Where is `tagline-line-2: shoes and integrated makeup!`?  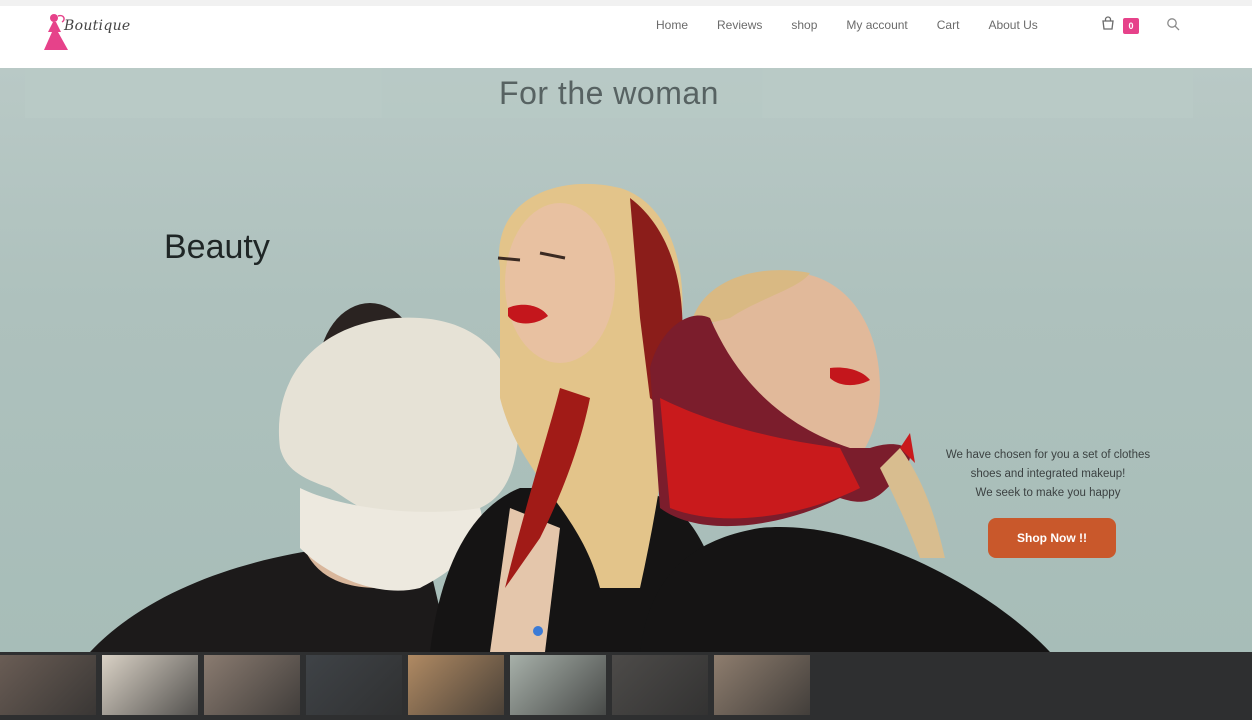 tagline-line-2: shoes and integrated makeup! is located at coordinates (1048, 474).